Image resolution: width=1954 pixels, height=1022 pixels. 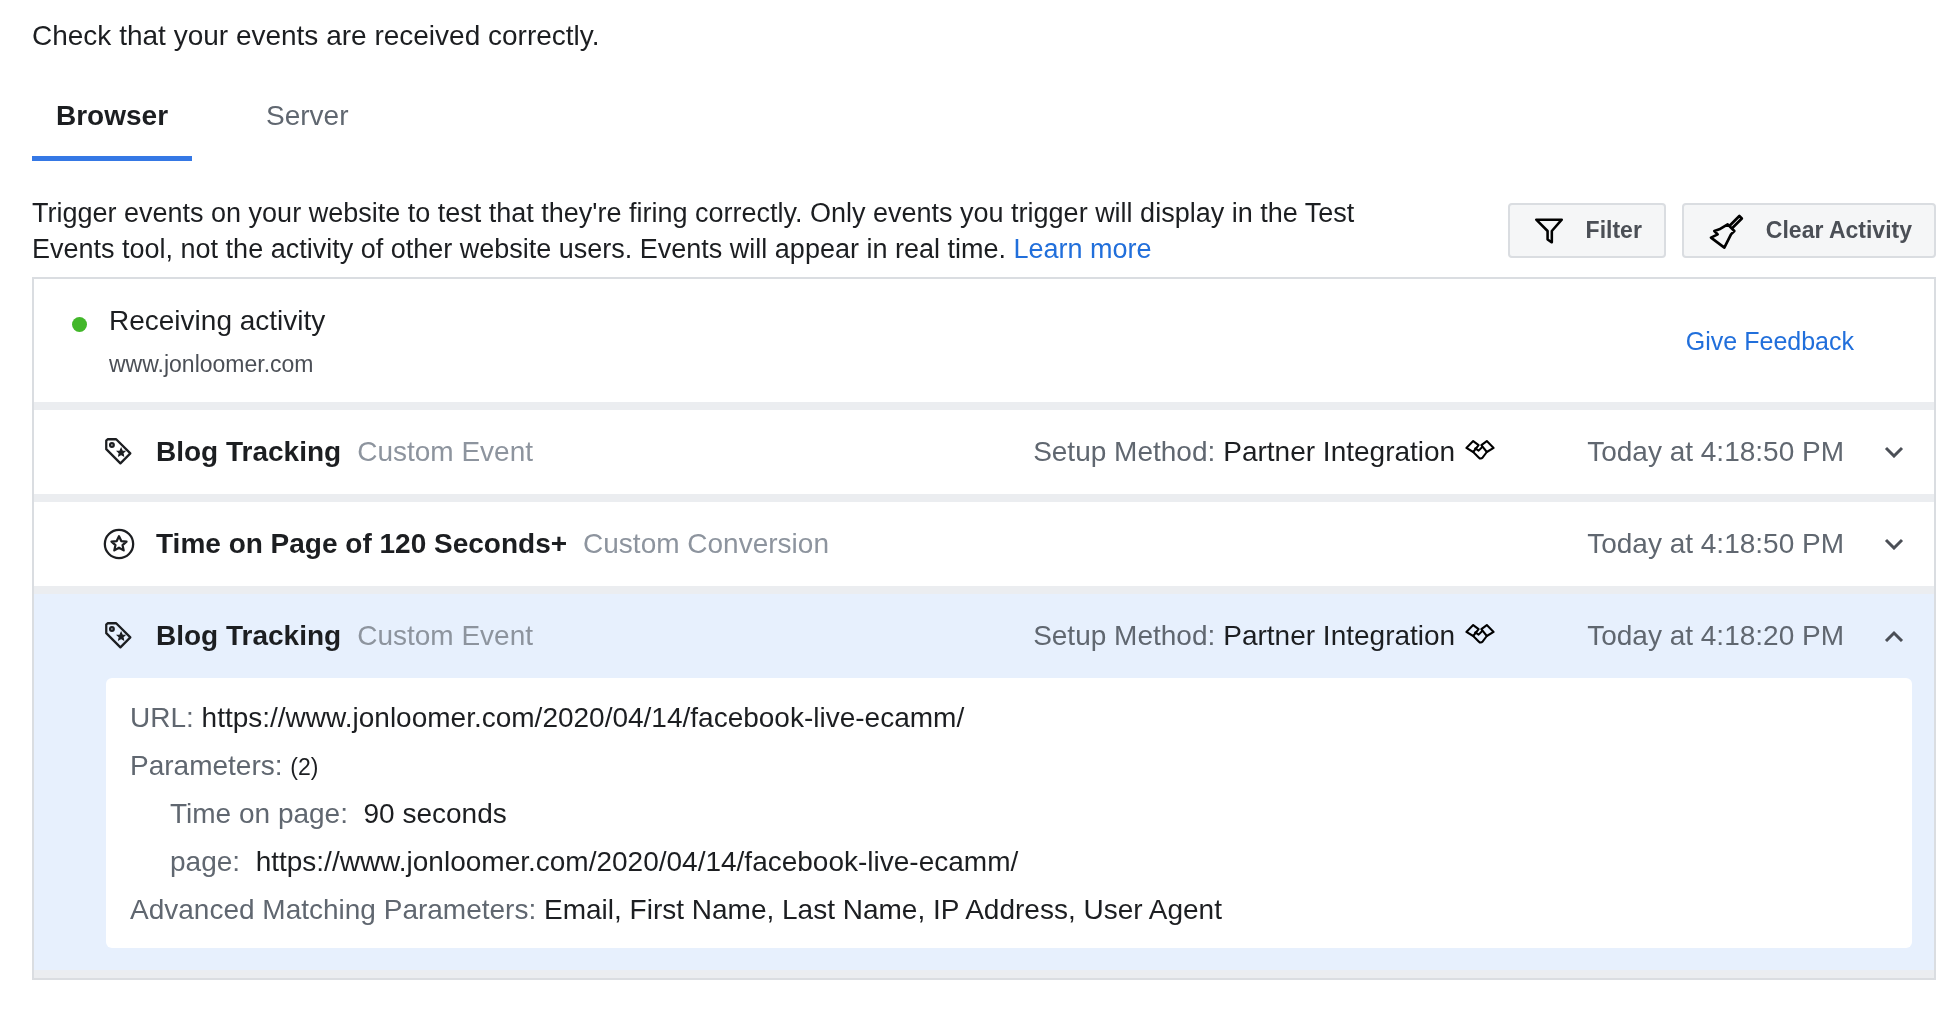 What do you see at coordinates (212, 364) in the screenshot?
I see `site-url: www.jonloomer.com` at bounding box center [212, 364].